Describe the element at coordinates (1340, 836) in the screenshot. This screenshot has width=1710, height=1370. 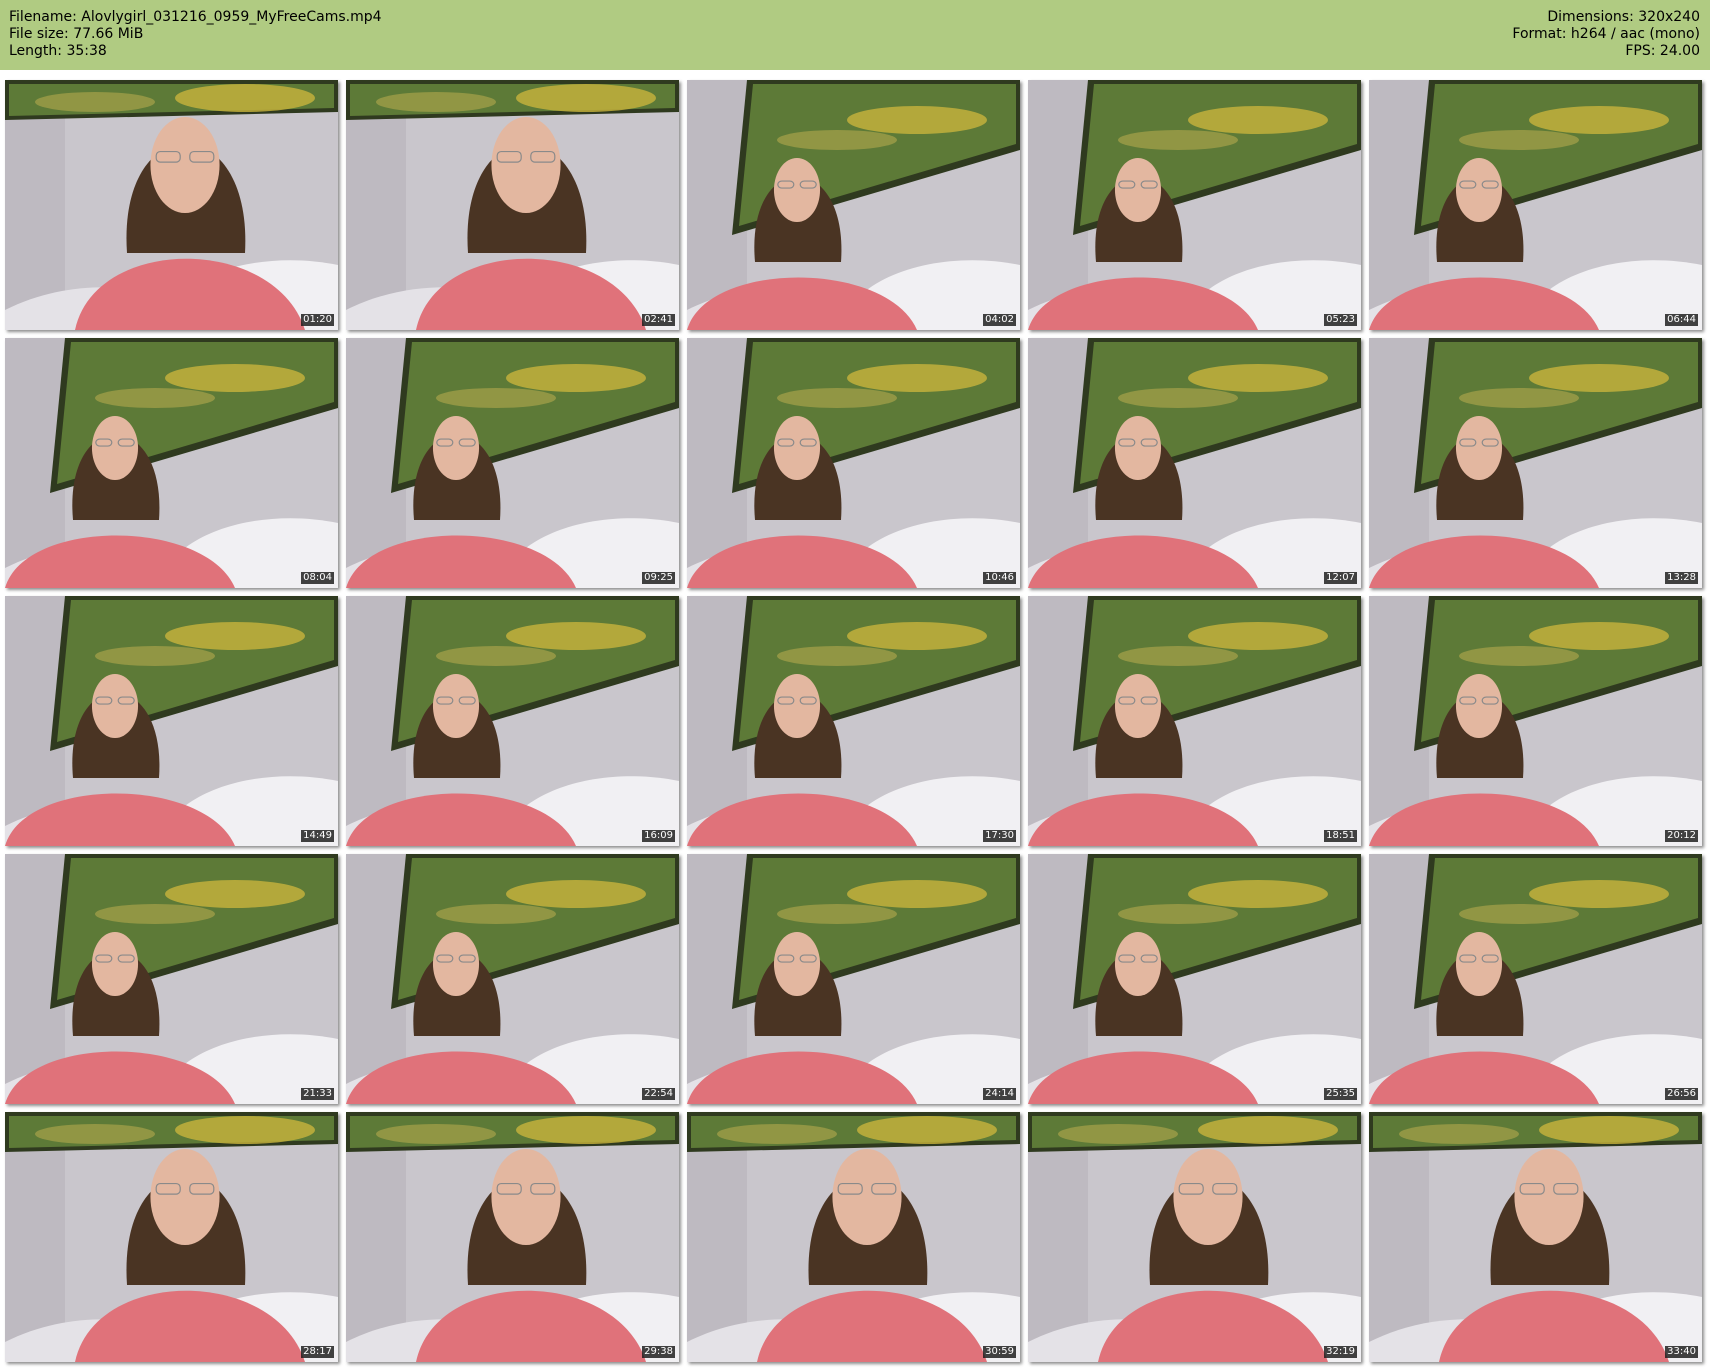
I see `timestamp-label: 18:51` at that location.